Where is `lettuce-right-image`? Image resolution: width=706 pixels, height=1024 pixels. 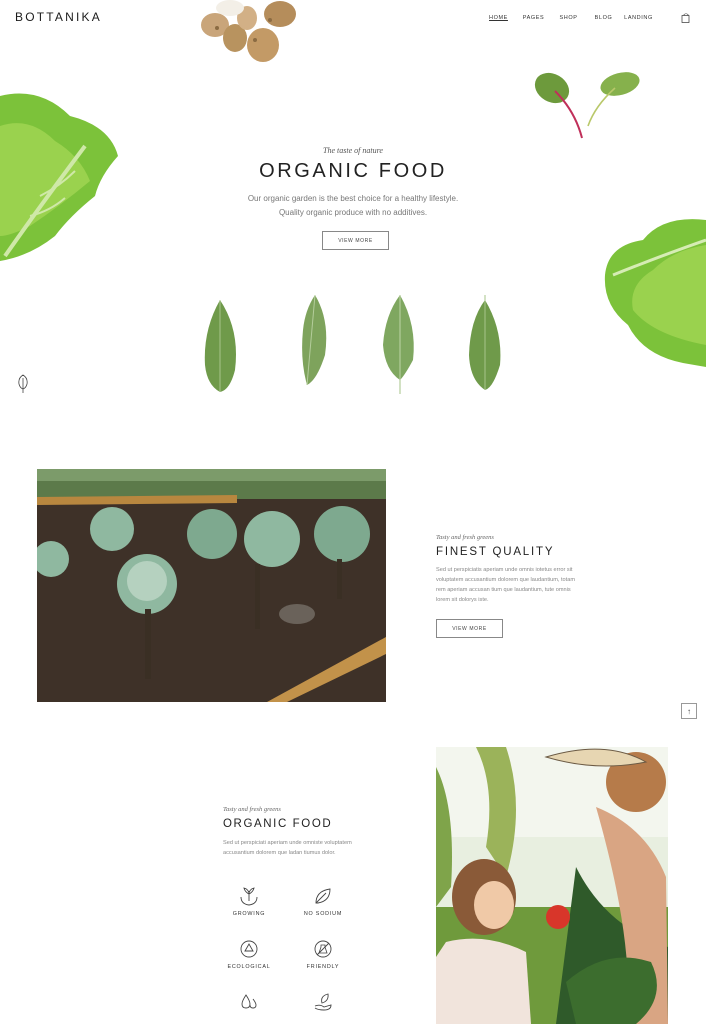 lettuce-right-image is located at coordinates (655, 293).